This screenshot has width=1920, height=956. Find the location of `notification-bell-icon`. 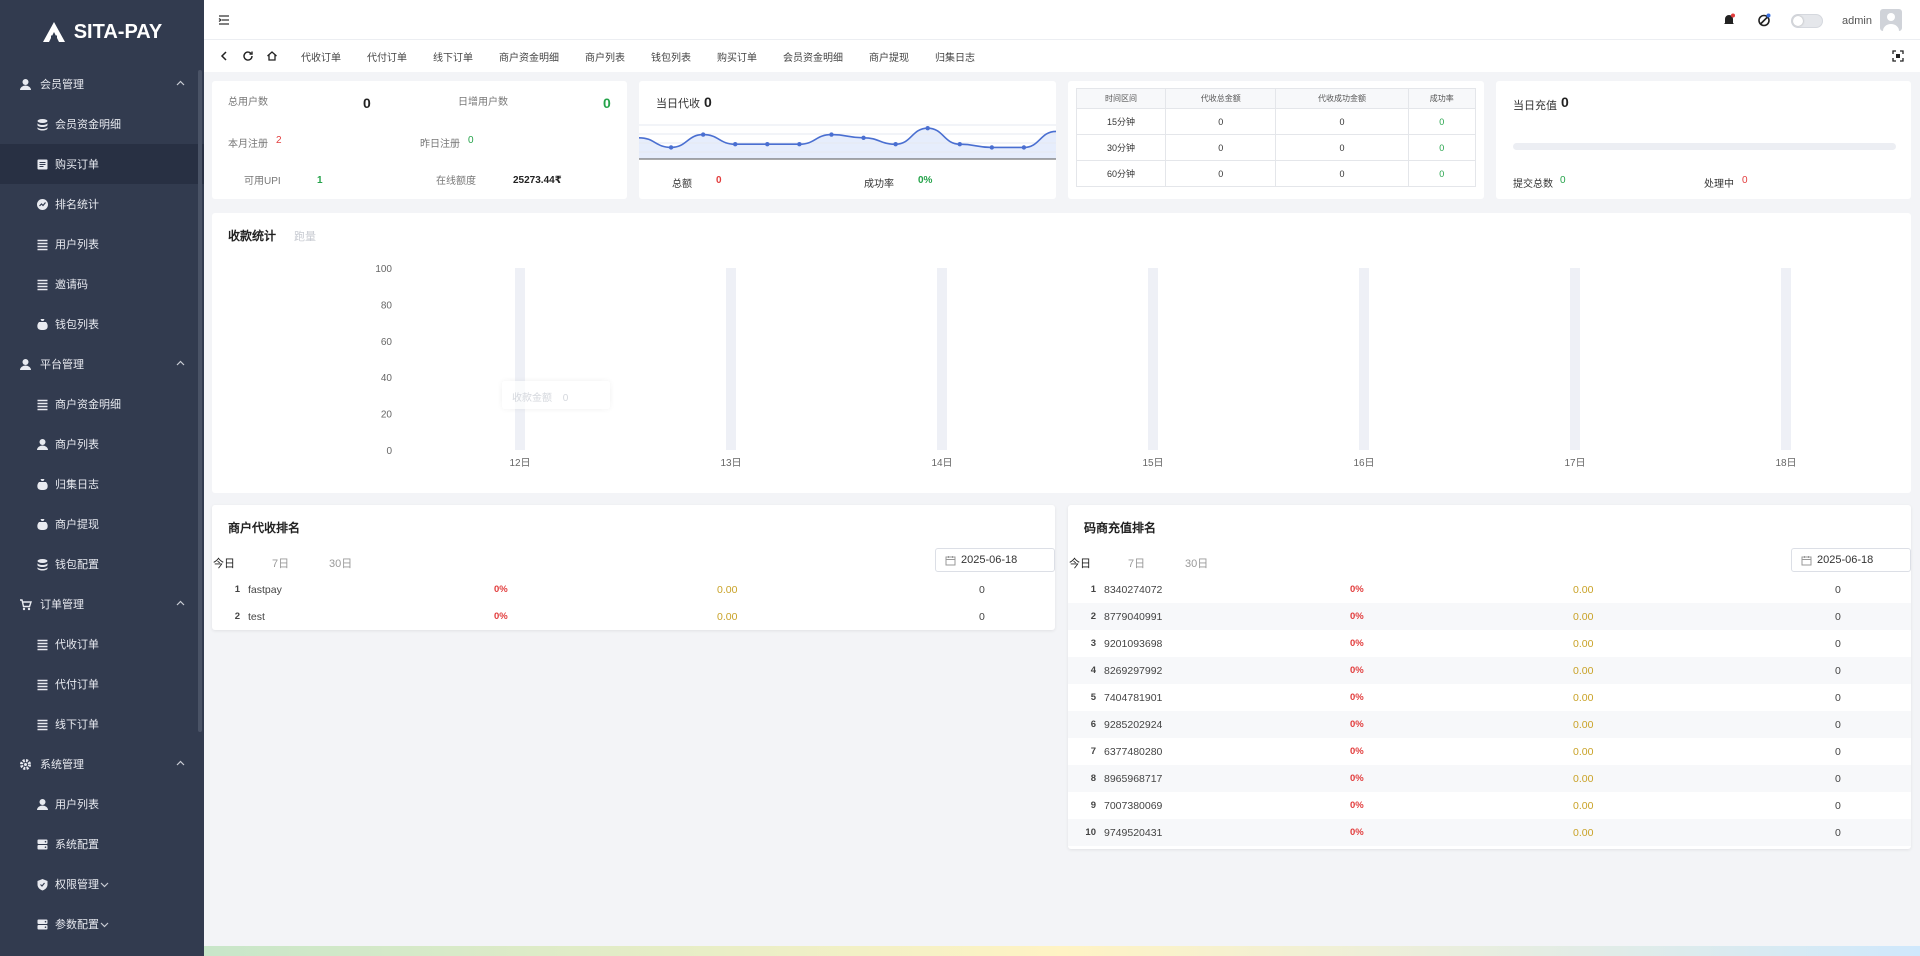

notification-bell-icon is located at coordinates (1729, 20).